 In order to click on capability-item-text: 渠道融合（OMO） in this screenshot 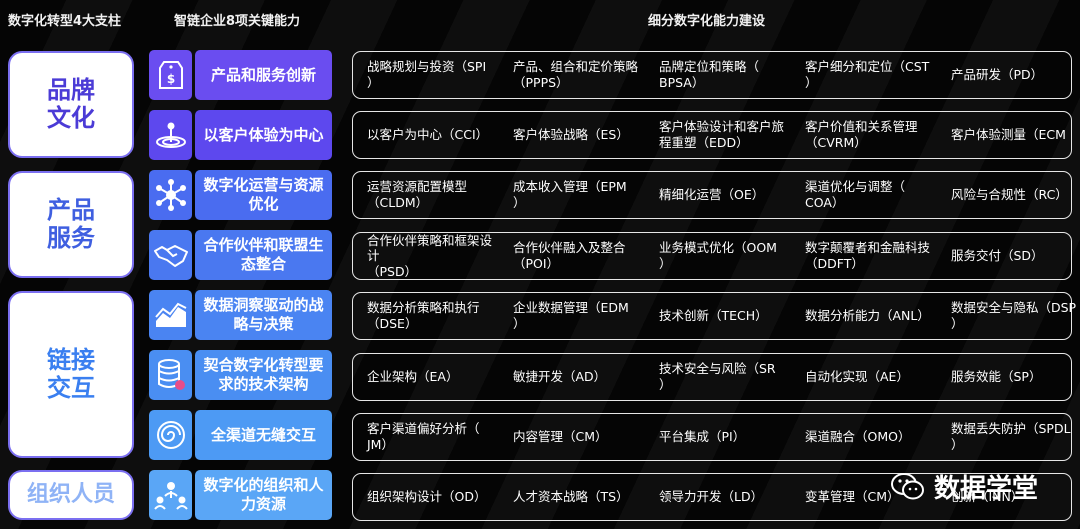, I will do `click(858, 437)`.